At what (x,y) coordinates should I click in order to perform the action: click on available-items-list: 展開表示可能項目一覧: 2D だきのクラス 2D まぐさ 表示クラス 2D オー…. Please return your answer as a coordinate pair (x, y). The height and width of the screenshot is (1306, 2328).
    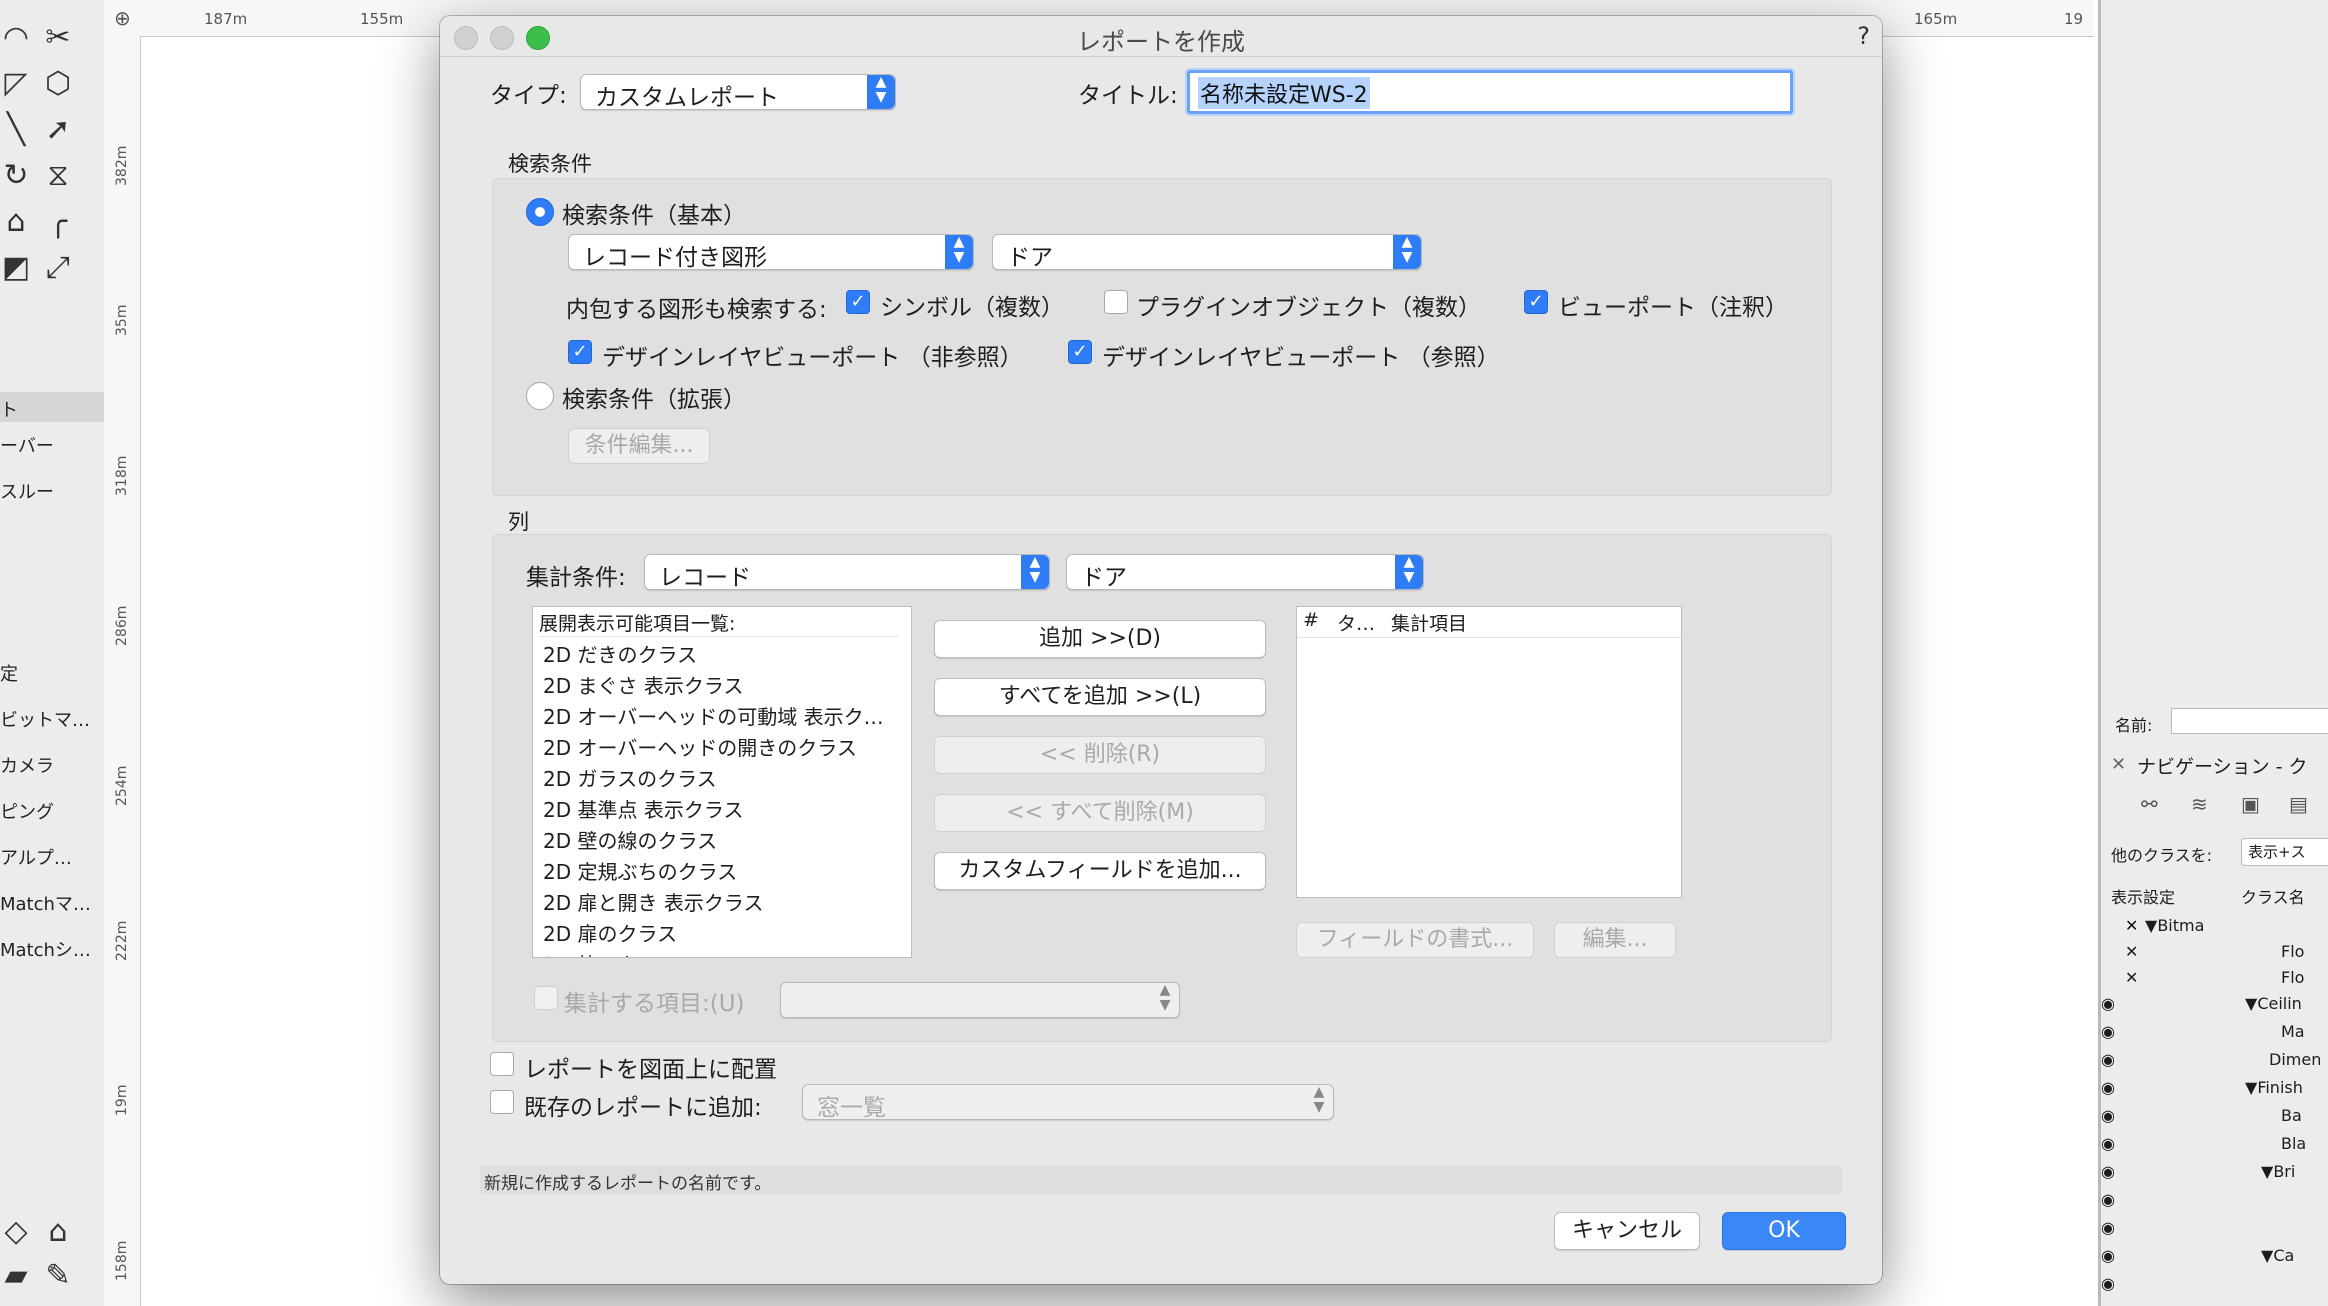
    Looking at the image, I should click on (722, 782).